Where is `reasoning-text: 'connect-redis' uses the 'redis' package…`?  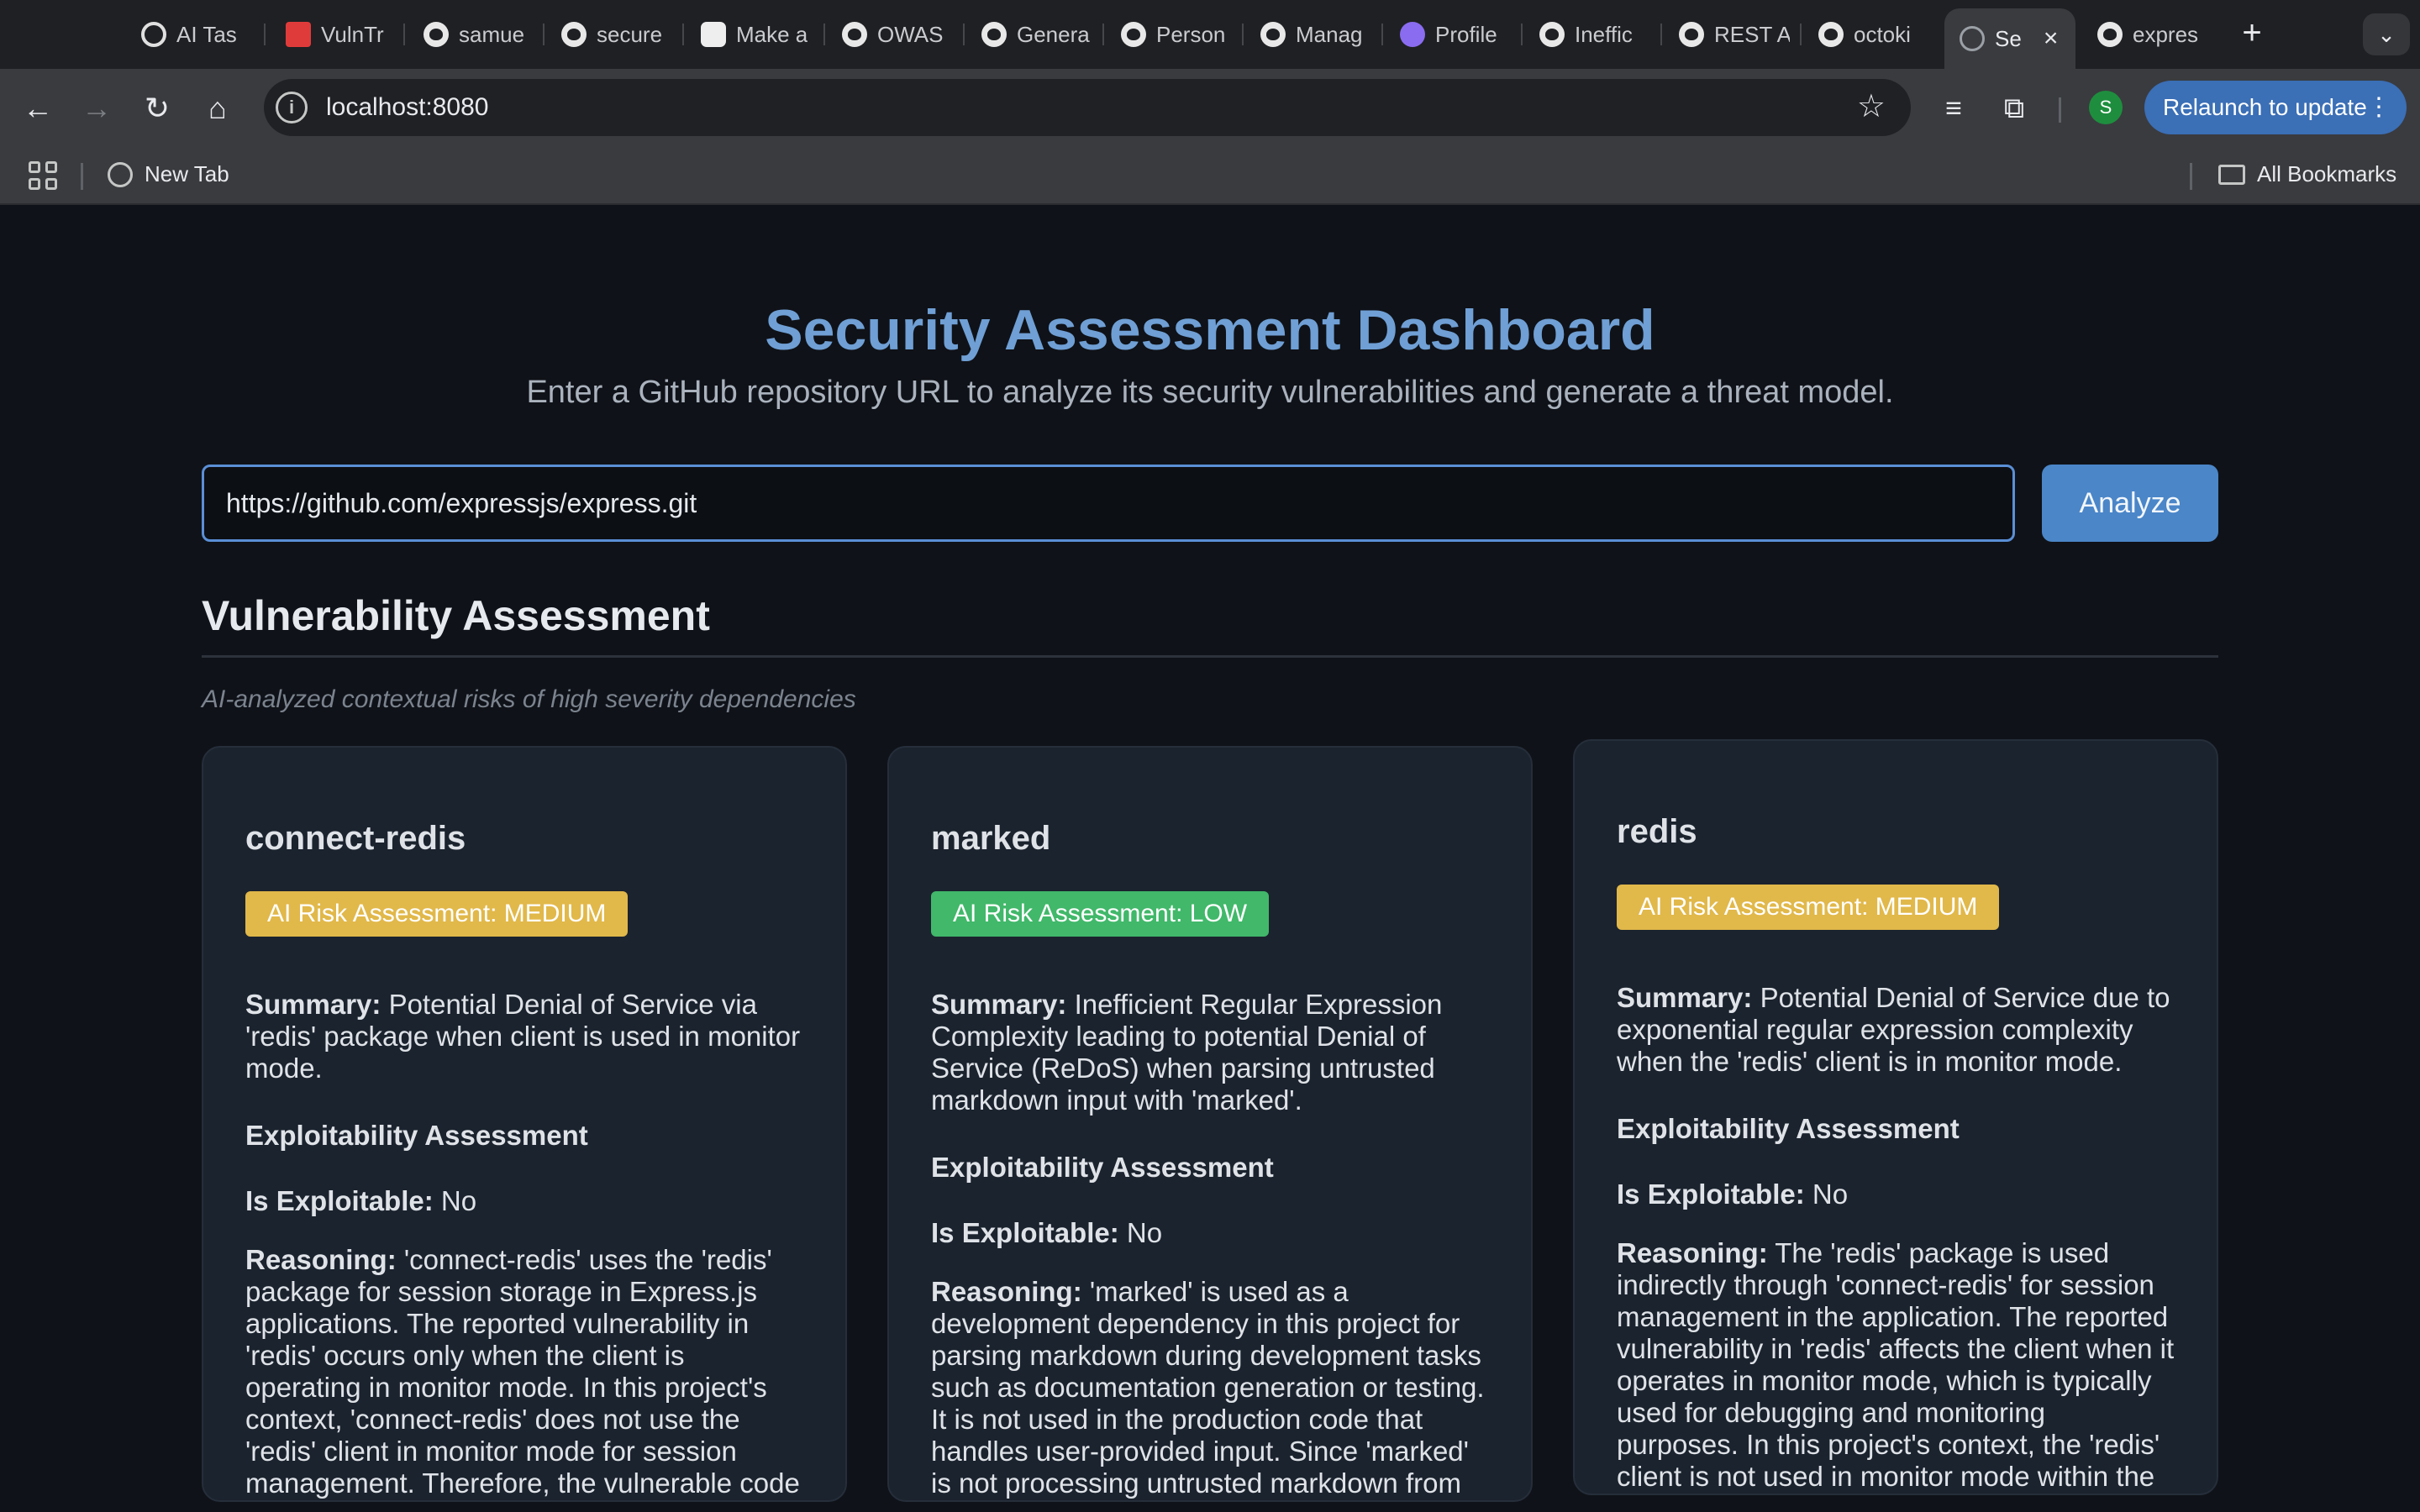
reasoning-text: 'connect-redis' uses the 'redis' package… is located at coordinates (522, 1372).